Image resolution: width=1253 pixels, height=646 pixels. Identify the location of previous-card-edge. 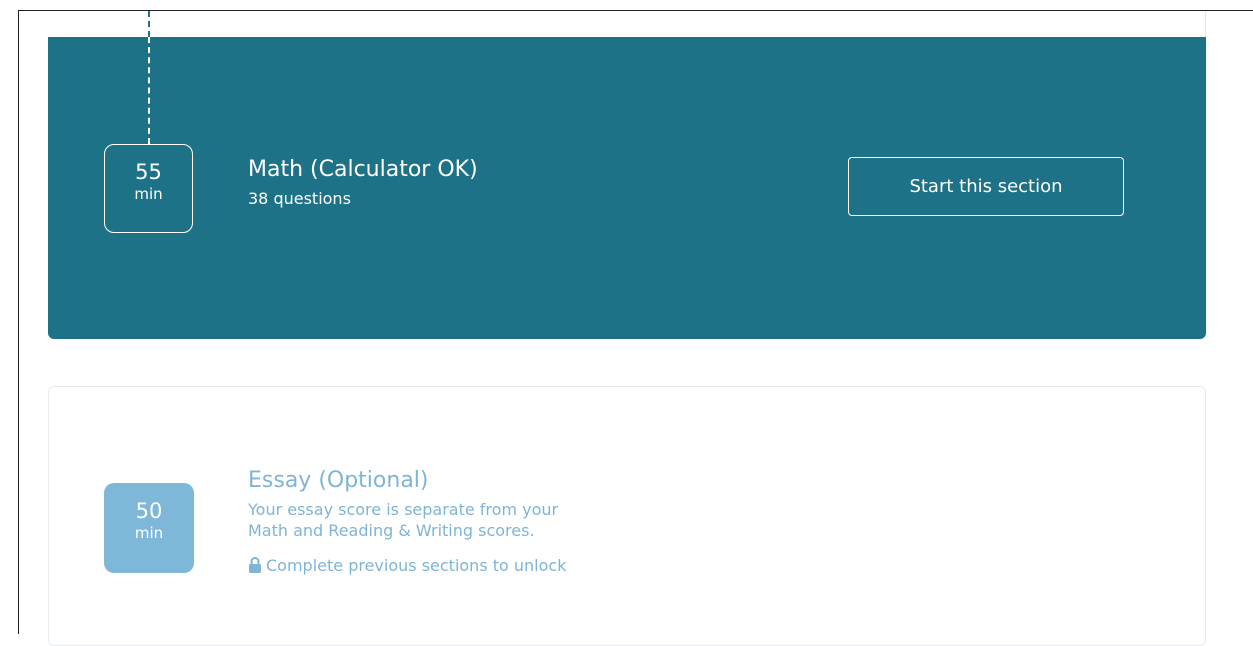
(1205, 24).